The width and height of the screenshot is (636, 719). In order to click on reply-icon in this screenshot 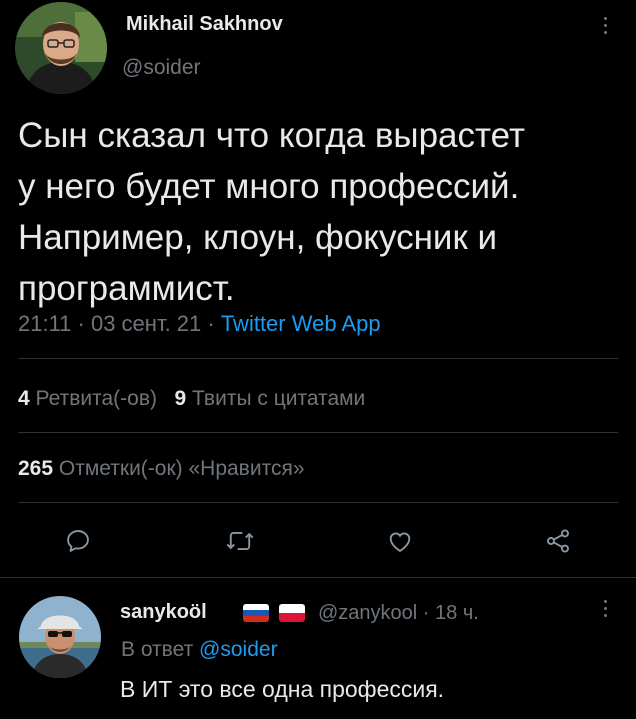, I will do `click(78, 541)`.